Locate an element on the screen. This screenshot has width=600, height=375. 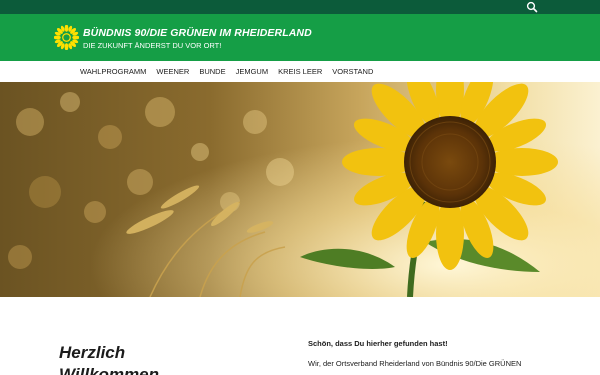
nav-item-bunde: BUNDE is located at coordinates (212, 71).